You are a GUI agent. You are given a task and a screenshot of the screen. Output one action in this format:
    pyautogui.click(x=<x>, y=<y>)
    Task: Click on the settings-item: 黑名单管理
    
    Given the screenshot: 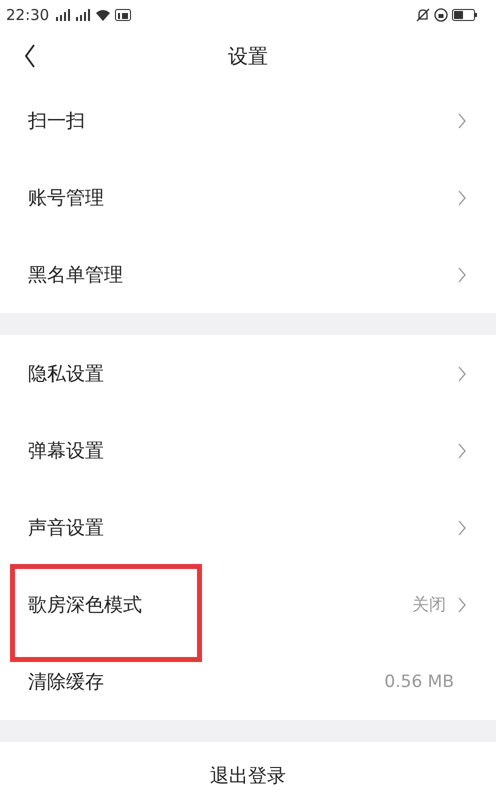 What is the action you would take?
    pyautogui.click(x=248, y=274)
    